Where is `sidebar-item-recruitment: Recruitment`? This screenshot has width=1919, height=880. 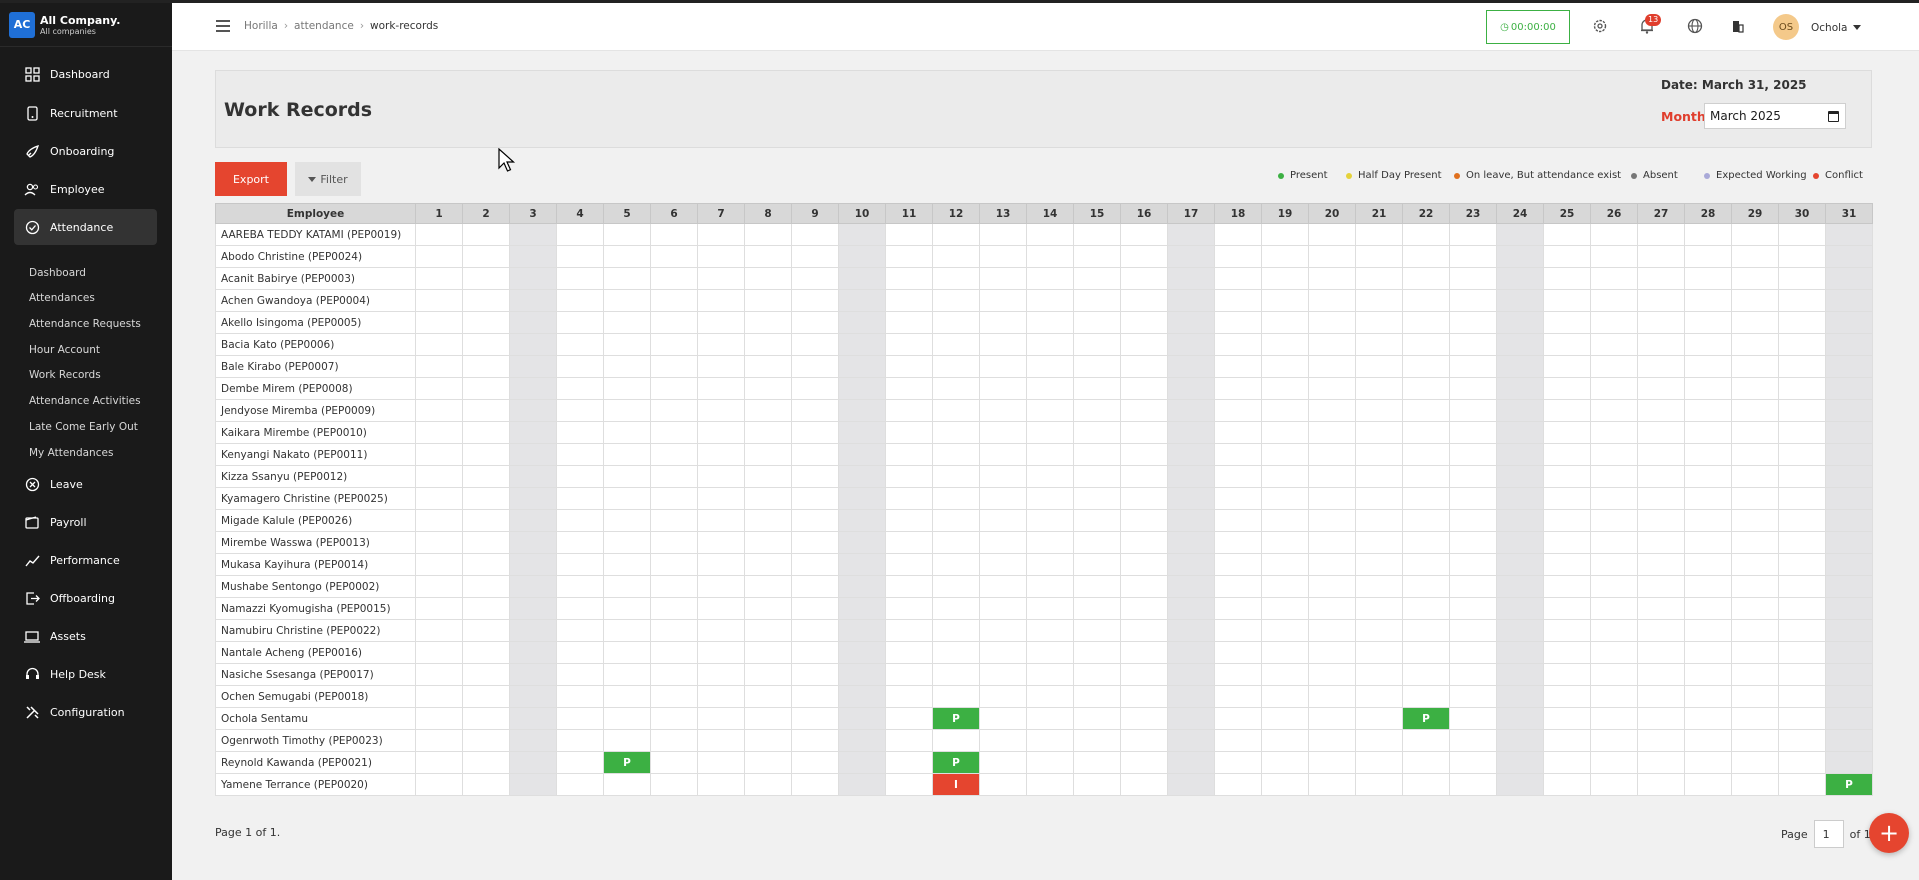
sidebar-item-recruitment: Recruitment is located at coordinates (85, 113).